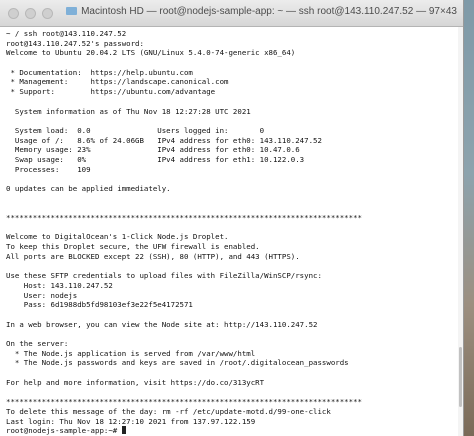  I want to click on terminal-line: System load: 0.0 Users logged in: 0, so click(135, 130).